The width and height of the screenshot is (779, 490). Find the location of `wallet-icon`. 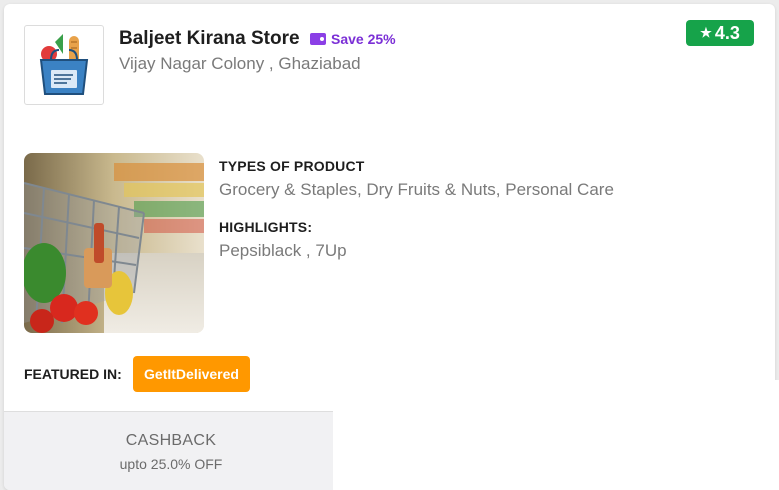

wallet-icon is located at coordinates (318, 39).